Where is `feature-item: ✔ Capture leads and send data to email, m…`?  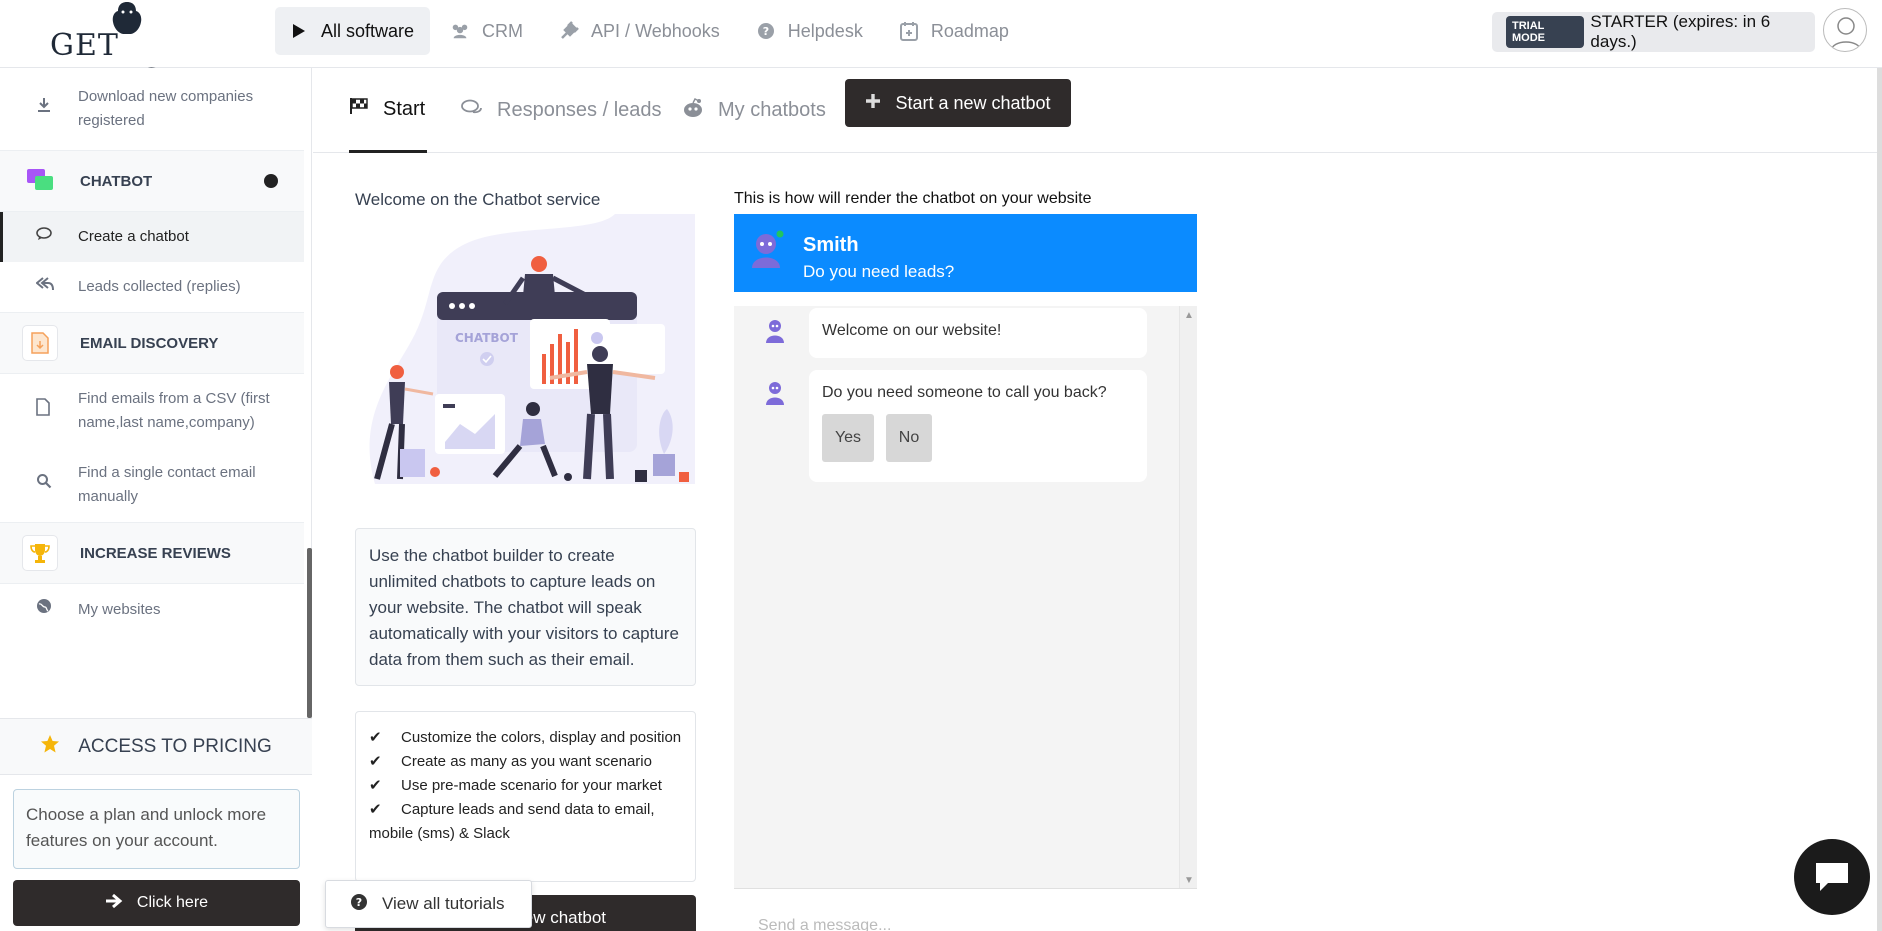
feature-item: ✔ Capture leads and send data to email, m… is located at coordinates (525, 822).